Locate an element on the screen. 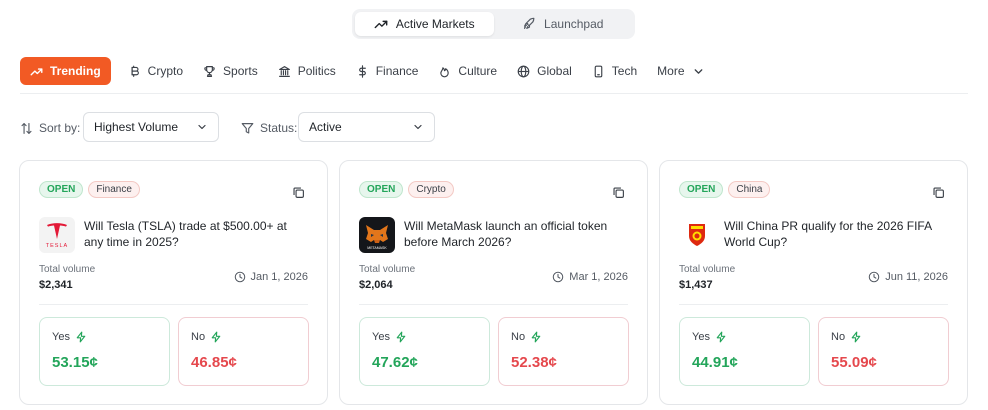  category-global: Global is located at coordinates (544, 71).